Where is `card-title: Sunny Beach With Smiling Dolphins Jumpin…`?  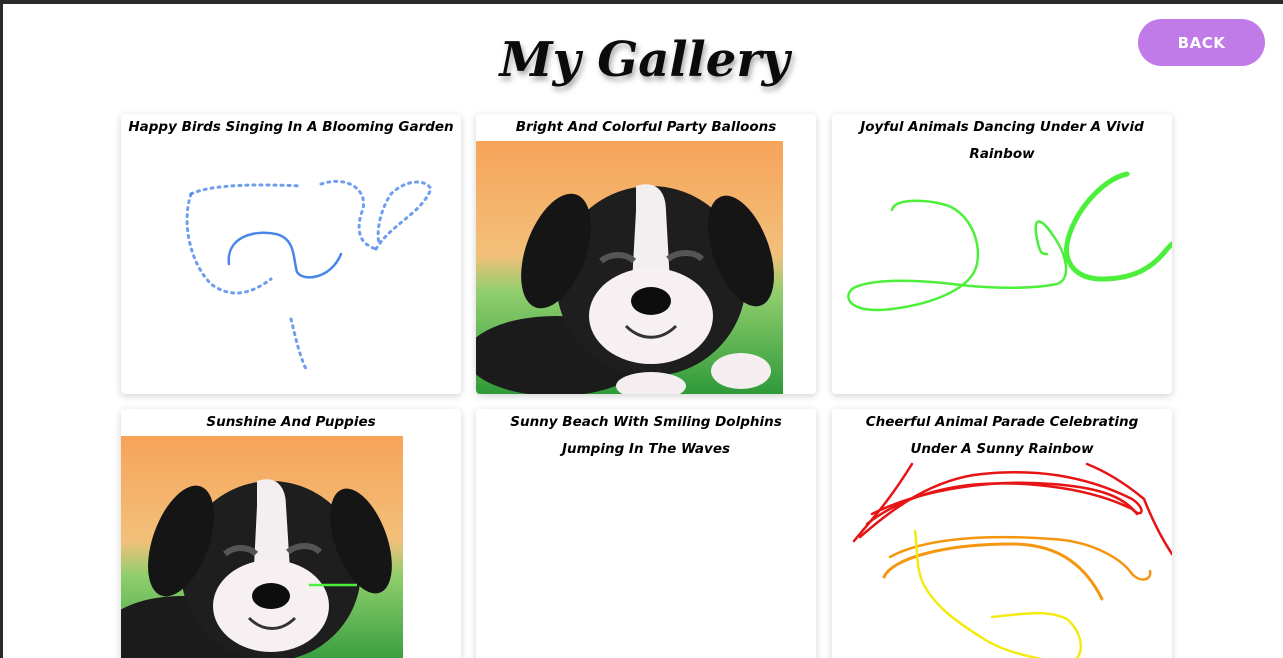
card-title: Sunny Beach With Smiling Dolphins Jumpin… is located at coordinates (646, 435).